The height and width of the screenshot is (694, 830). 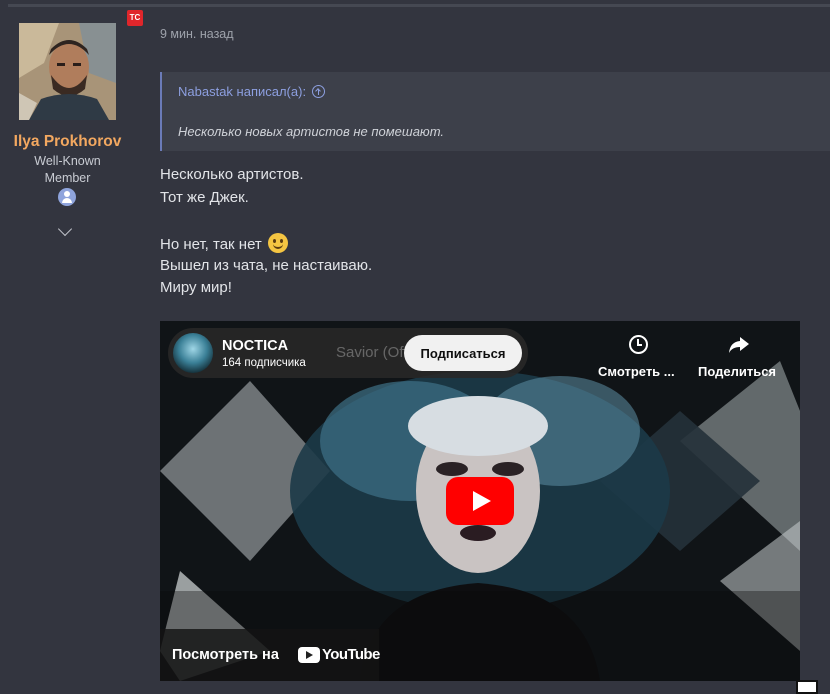 I want to click on author-title-line: Member, so click(x=67, y=178).